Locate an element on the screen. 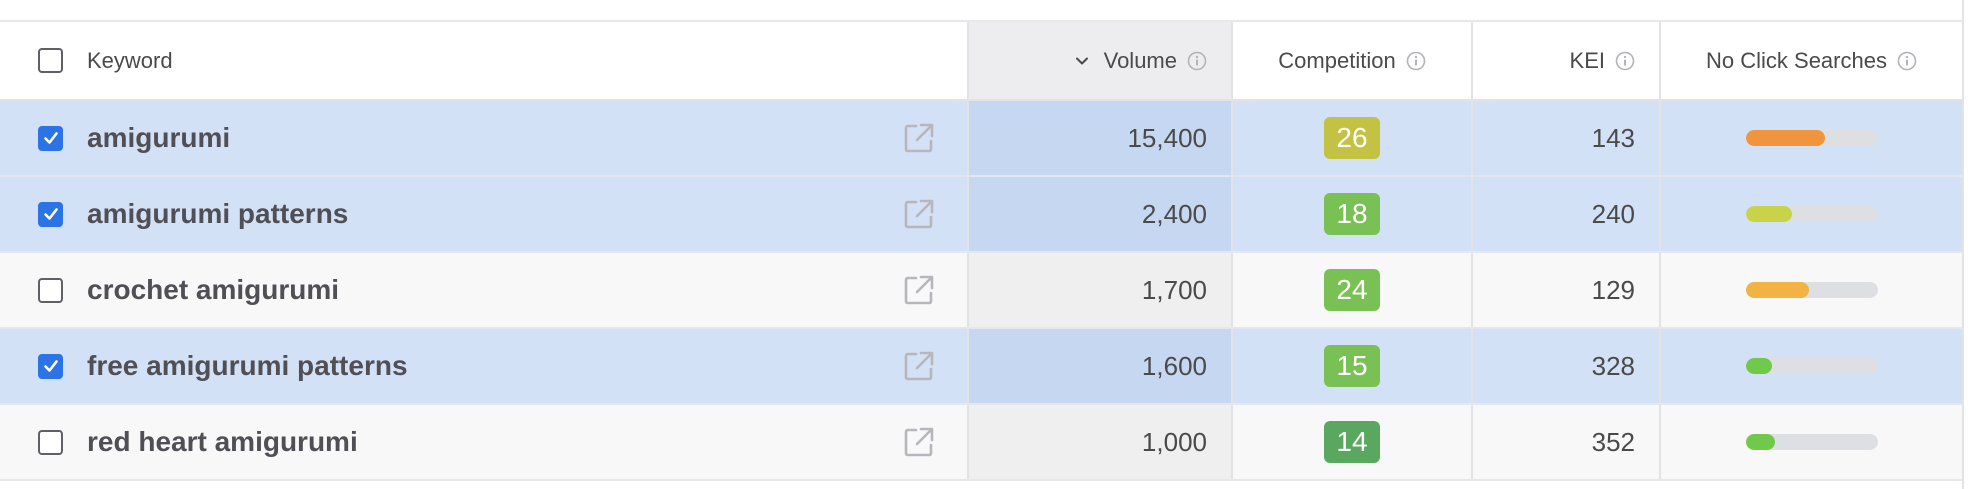 The width and height of the screenshot is (1983, 489). competition-cell: 26 is located at coordinates (1353, 138).